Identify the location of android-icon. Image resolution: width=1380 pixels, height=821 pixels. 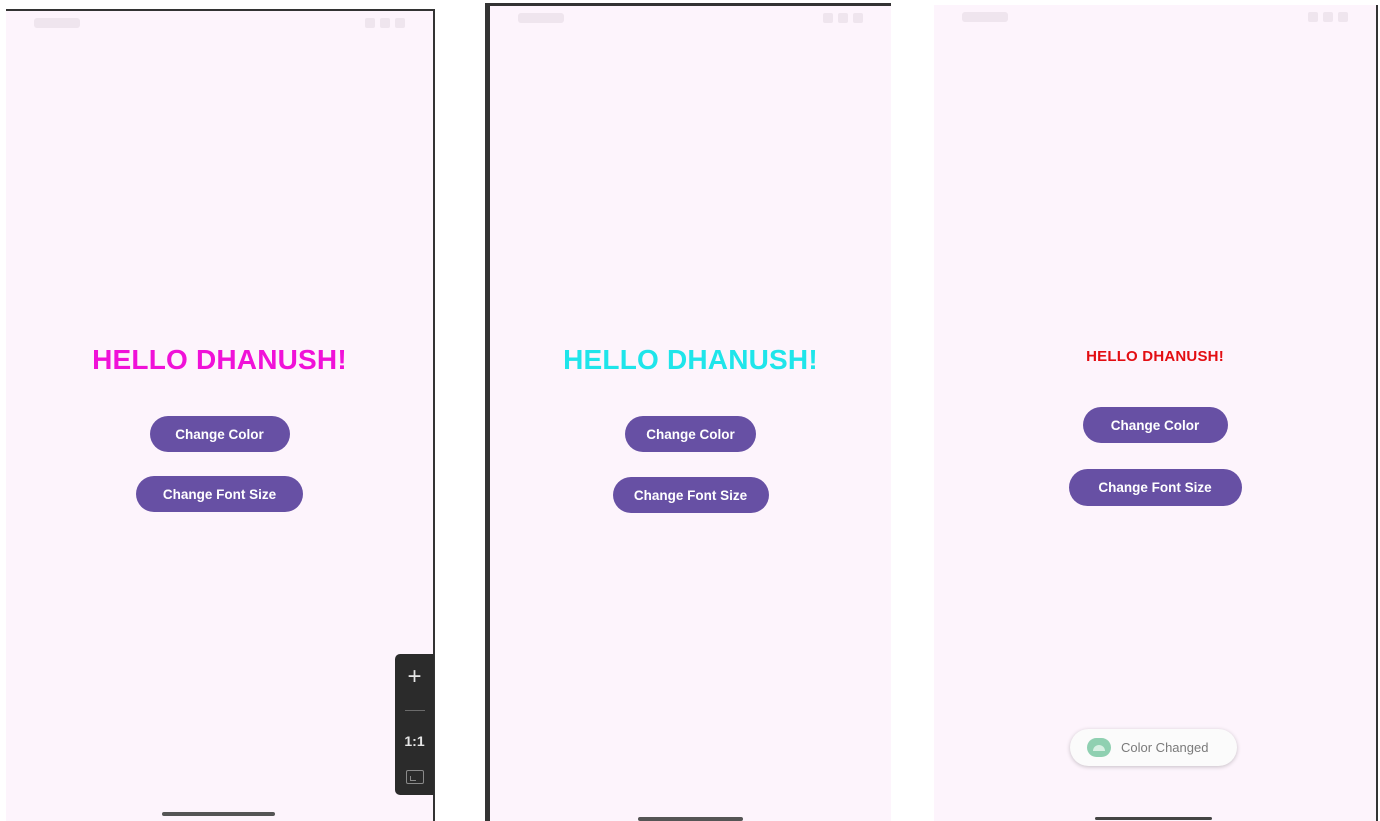
(1099, 747).